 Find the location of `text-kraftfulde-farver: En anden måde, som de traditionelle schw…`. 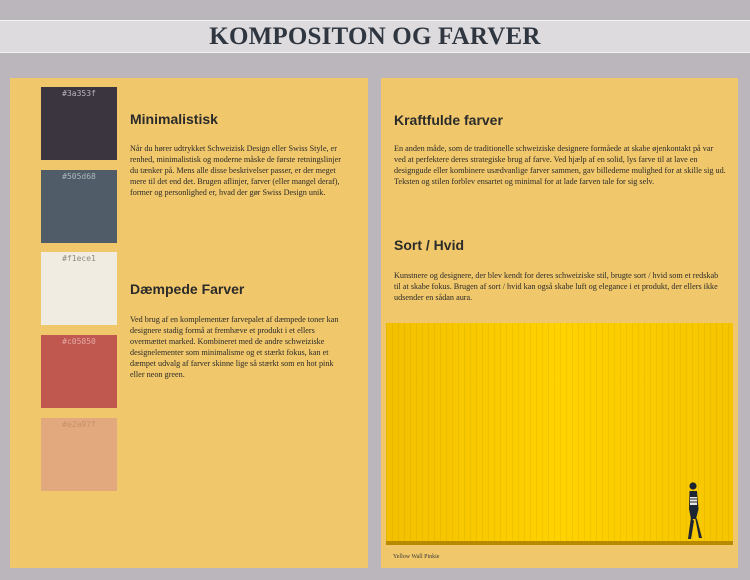

text-kraftfulde-farver: En anden måde, som de traditionelle schw… is located at coordinates (560, 165).